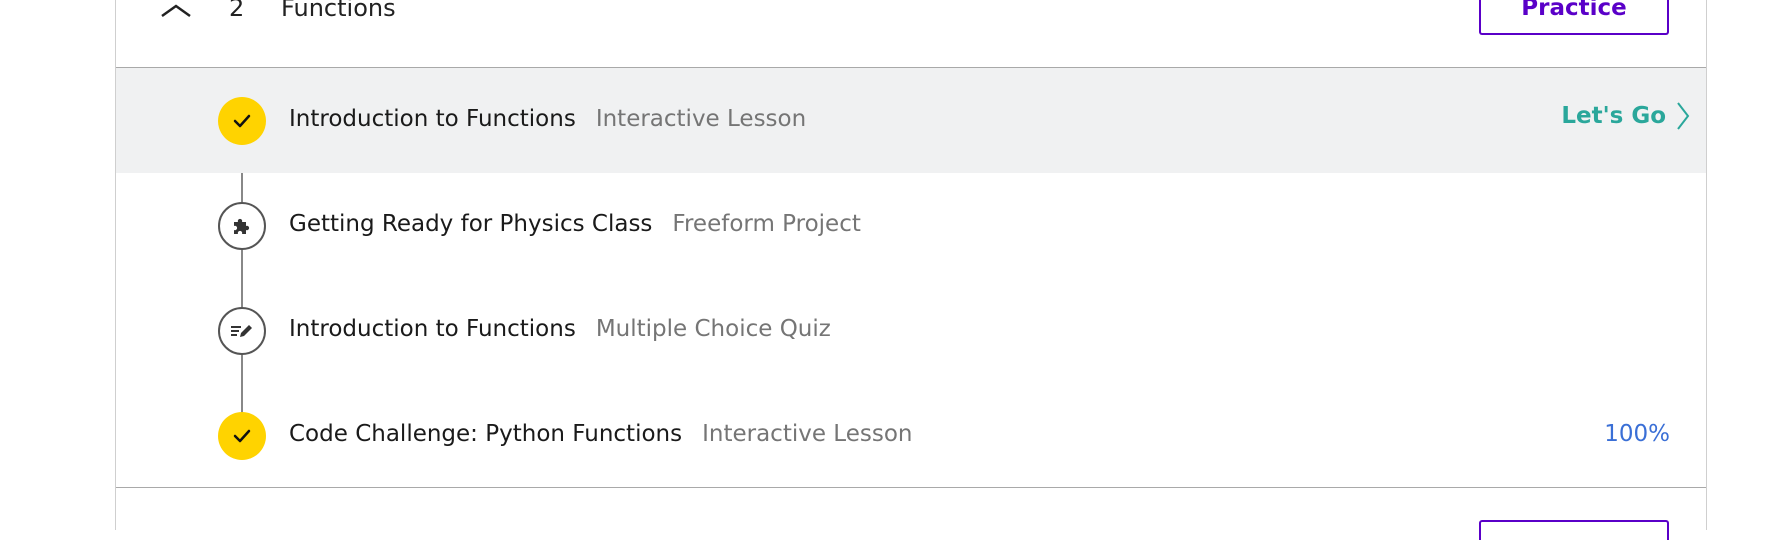 The width and height of the screenshot is (1786, 540). I want to click on lesson-type: Multiple Choice Quiz, so click(713, 329).